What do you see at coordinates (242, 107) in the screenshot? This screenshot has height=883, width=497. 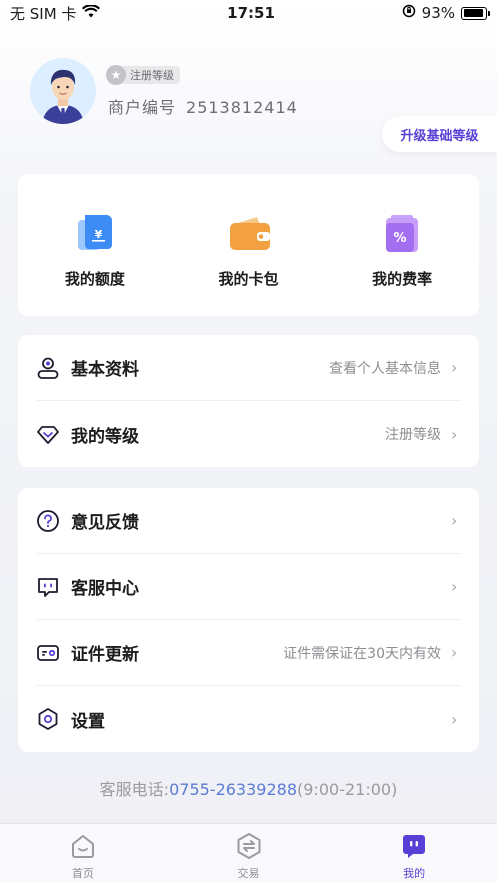 I see `merchant-id: 2513812414` at bounding box center [242, 107].